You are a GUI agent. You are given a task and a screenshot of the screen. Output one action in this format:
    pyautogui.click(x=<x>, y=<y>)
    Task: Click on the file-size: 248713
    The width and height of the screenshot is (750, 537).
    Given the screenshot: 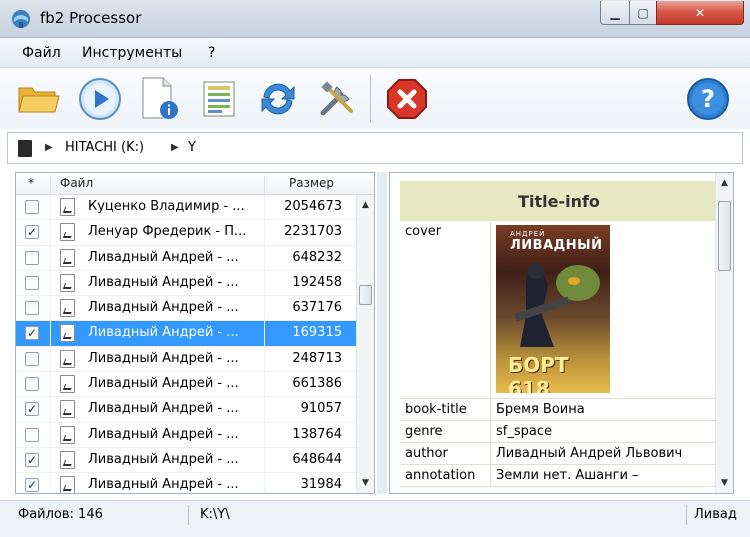 What is the action you would take?
    pyautogui.click(x=317, y=358)
    